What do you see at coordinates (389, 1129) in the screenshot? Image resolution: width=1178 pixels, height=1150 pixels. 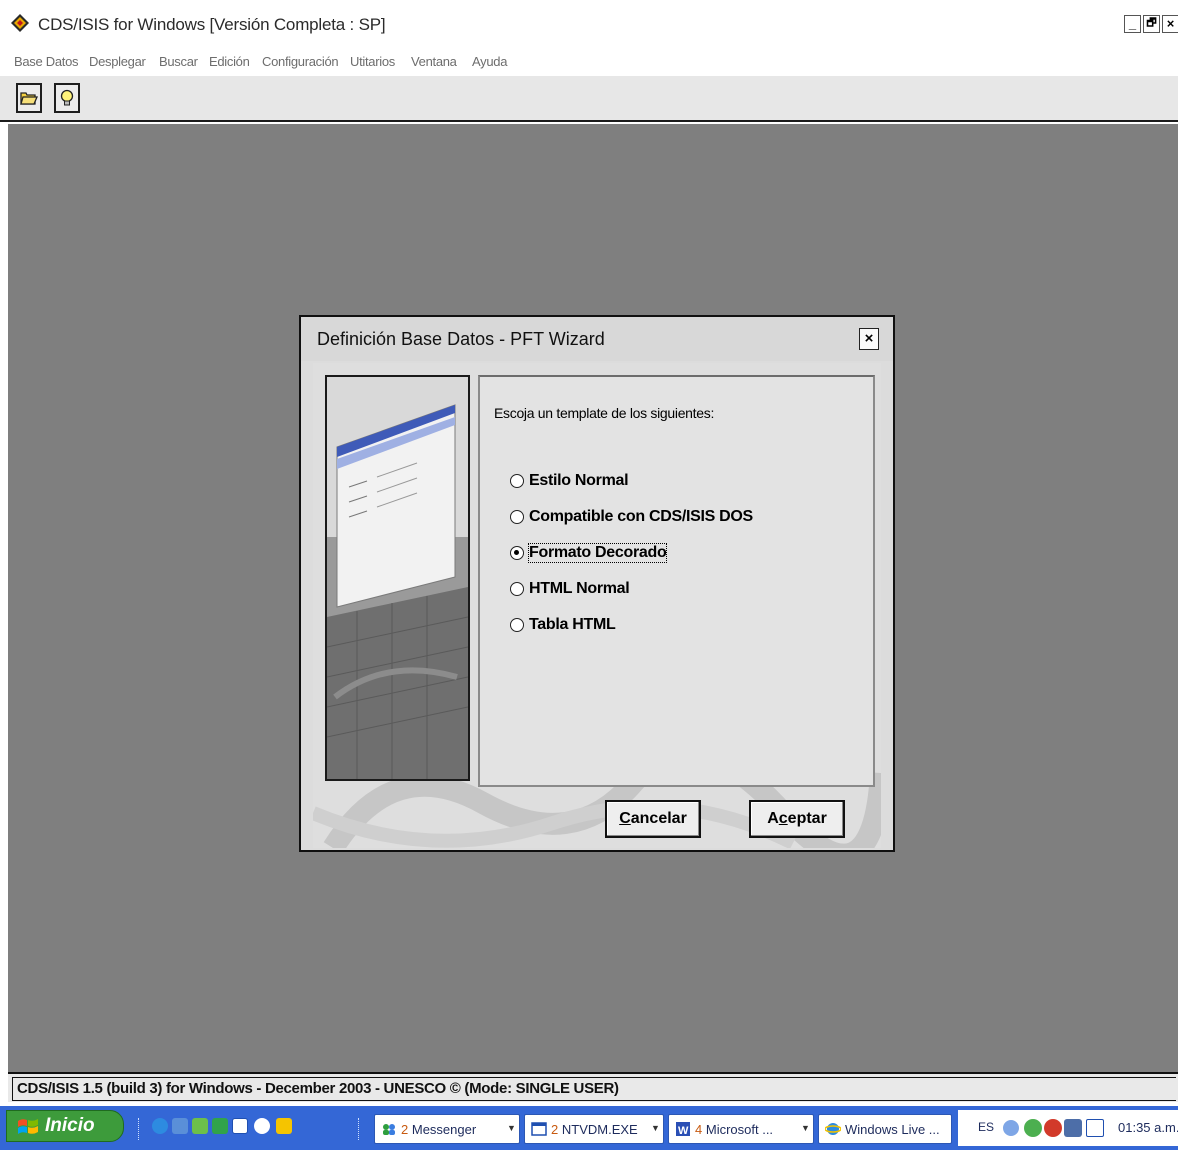 I see `messenger-icon` at bounding box center [389, 1129].